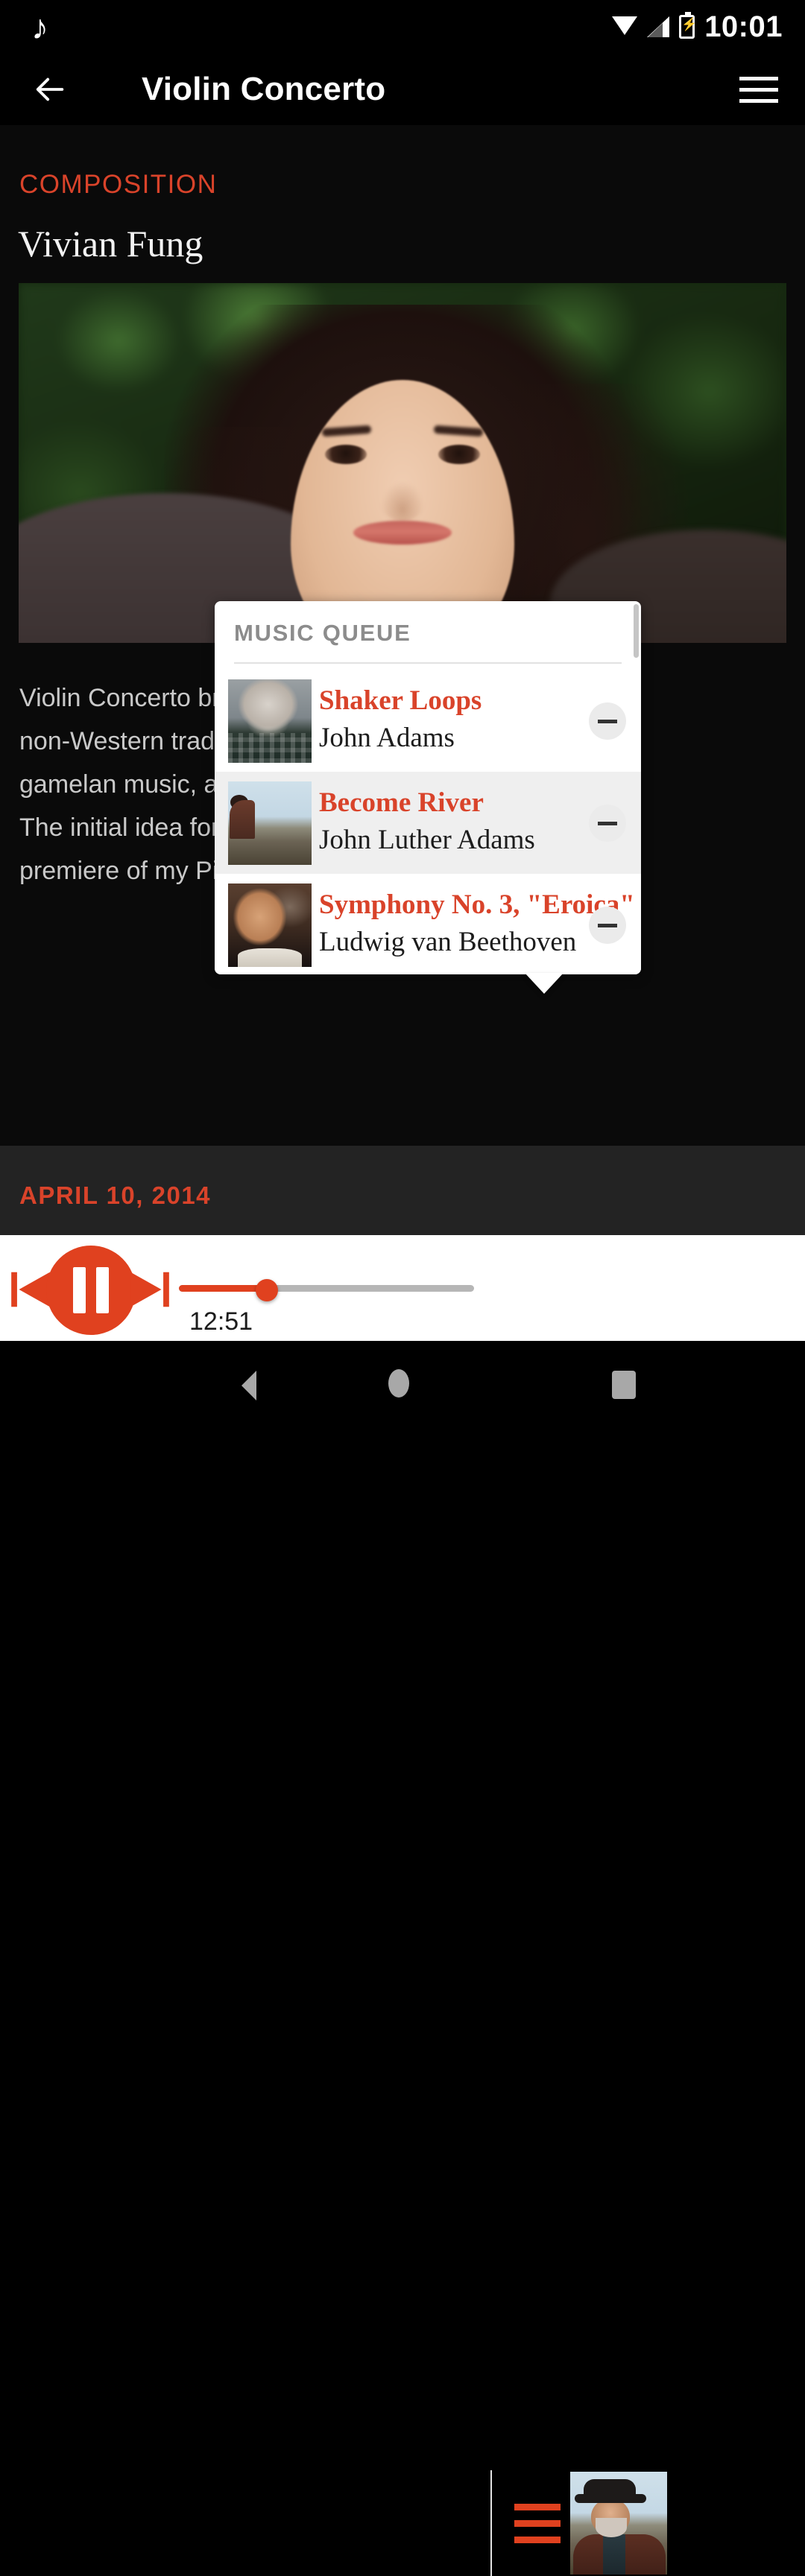  I want to click on queue-list-icon, so click(537, 2523).